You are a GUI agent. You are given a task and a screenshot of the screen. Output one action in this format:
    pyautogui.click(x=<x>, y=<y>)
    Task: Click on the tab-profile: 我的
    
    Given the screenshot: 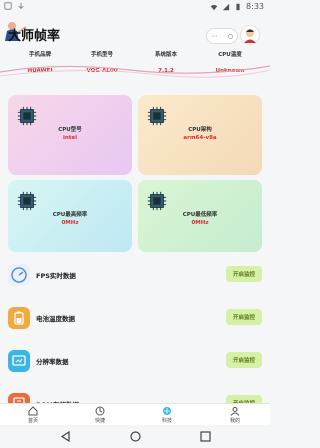 What is the action you would take?
    pyautogui.click(x=235, y=415)
    